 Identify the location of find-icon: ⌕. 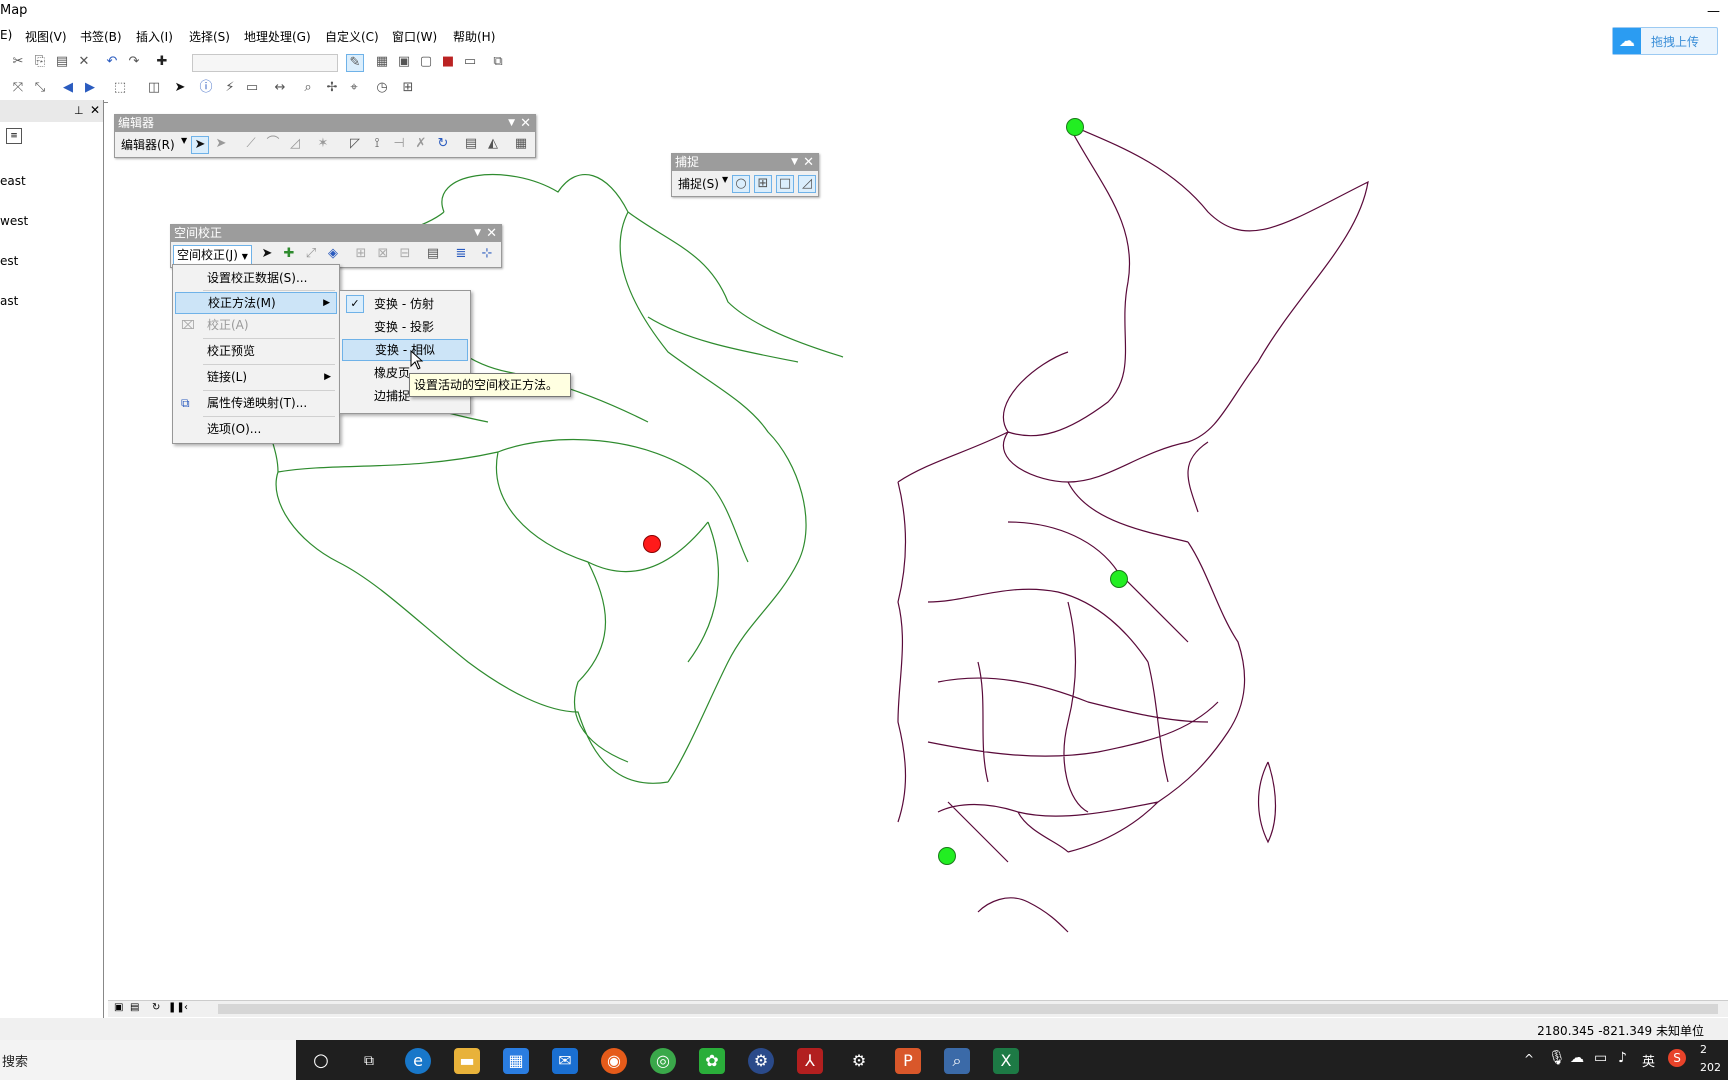
(308, 88).